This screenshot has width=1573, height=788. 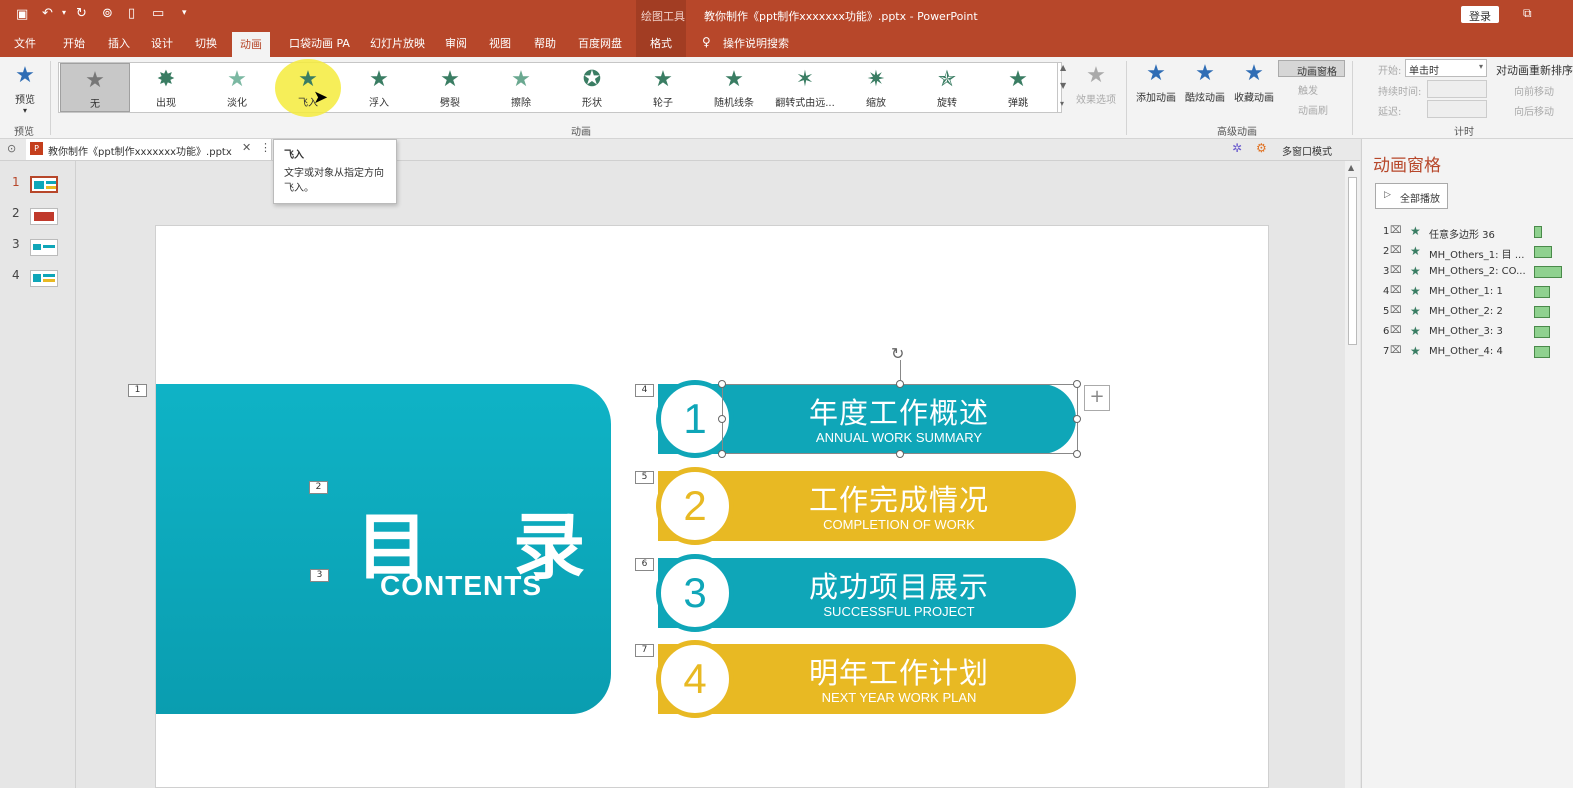 I want to click on add-icon: +, so click(x=1097, y=398).